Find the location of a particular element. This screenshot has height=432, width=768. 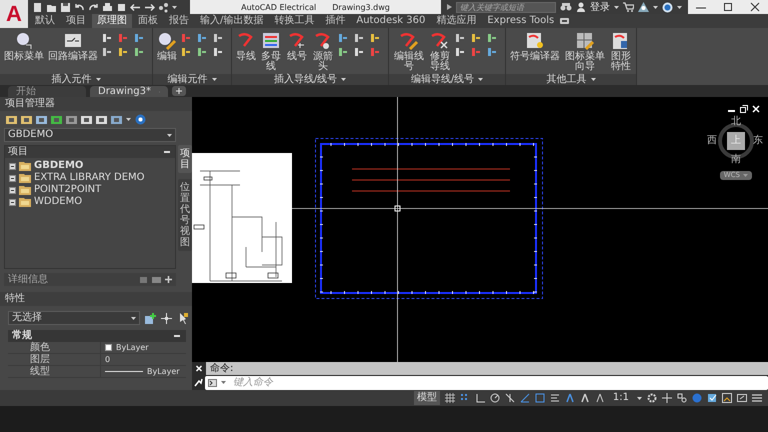

ribbon-tab: 面板 is located at coordinates (148, 21).